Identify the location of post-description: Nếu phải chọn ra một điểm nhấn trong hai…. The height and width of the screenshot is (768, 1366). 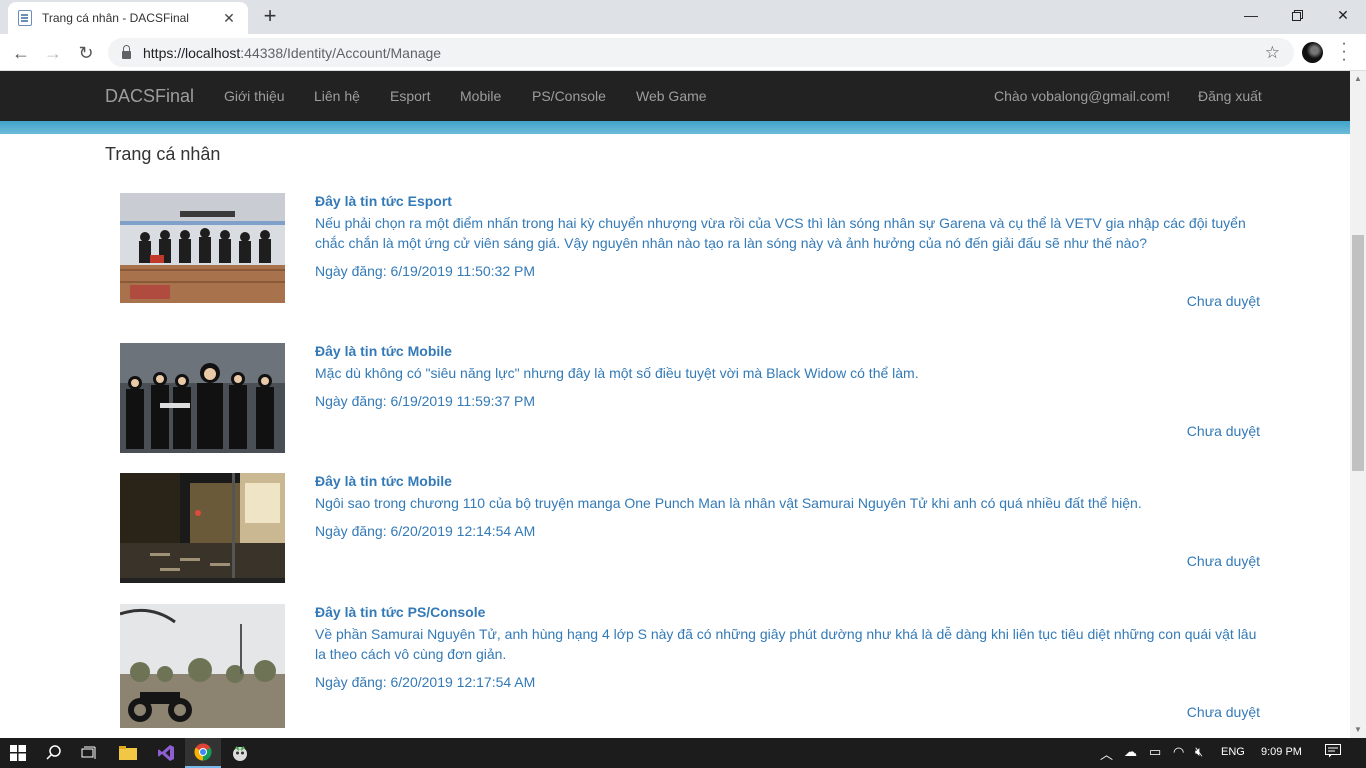
(780, 233).